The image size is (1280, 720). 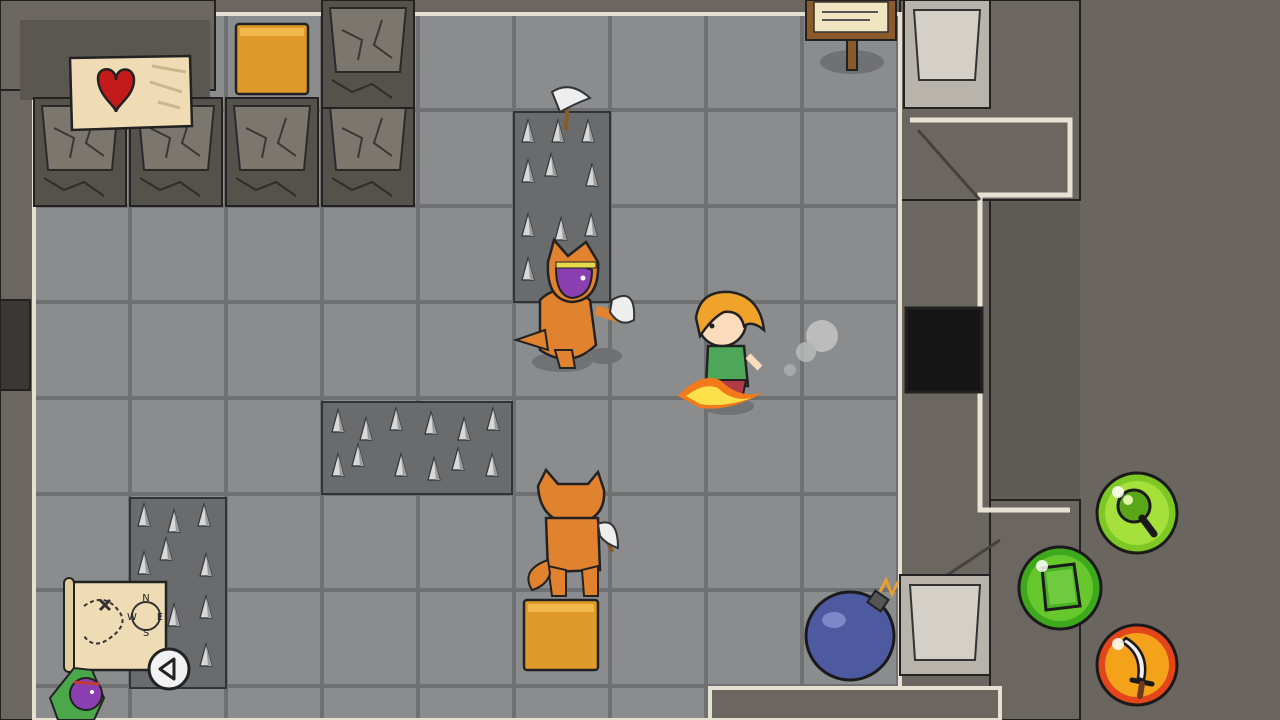 I want to click on sword-action-button, so click(x=1137, y=665).